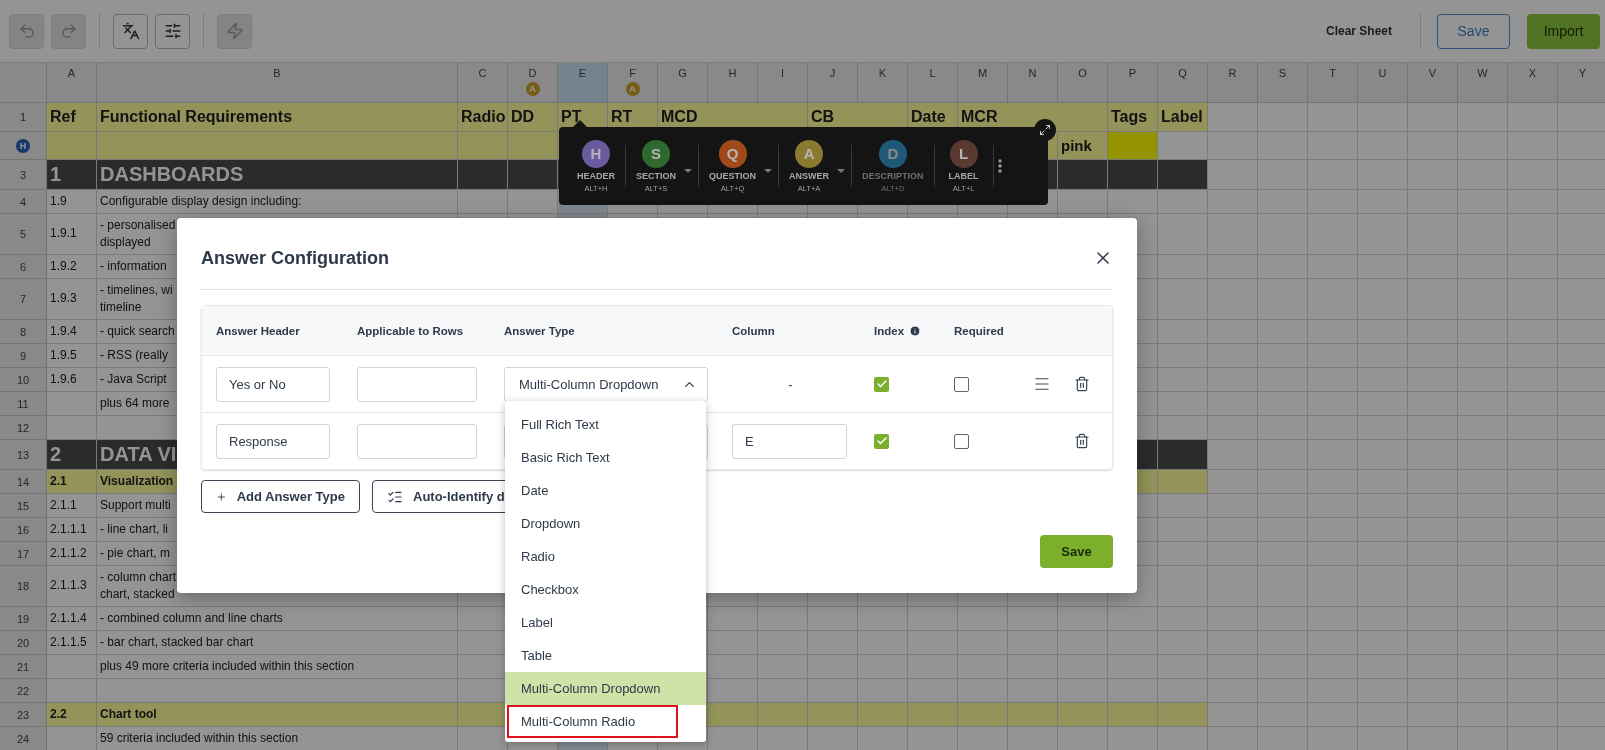  Describe the element at coordinates (605, 424) in the screenshot. I see `menu-option: Full Rich Text` at that location.